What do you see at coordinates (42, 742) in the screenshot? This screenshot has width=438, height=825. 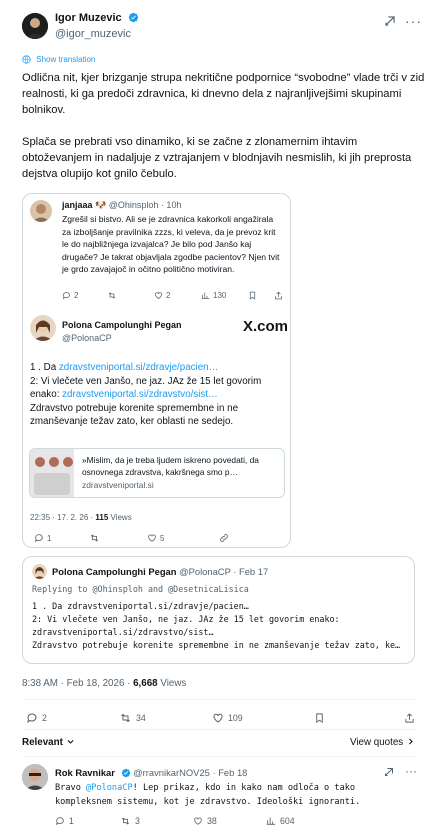 I see `sort-label: Relevant` at bounding box center [42, 742].